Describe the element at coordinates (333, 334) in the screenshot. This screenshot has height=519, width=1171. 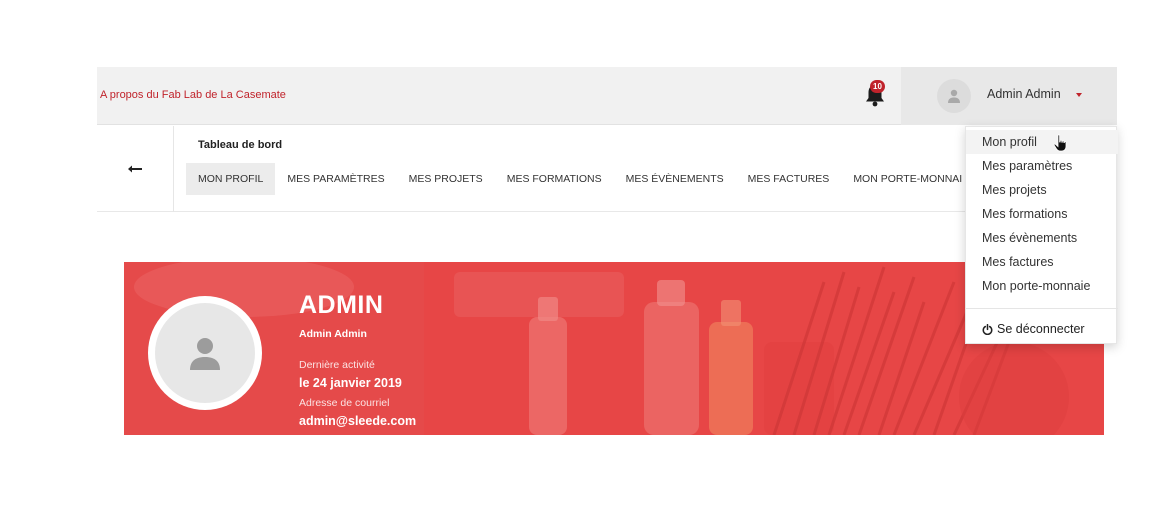
I see `profile-name: Admin Admin` at that location.